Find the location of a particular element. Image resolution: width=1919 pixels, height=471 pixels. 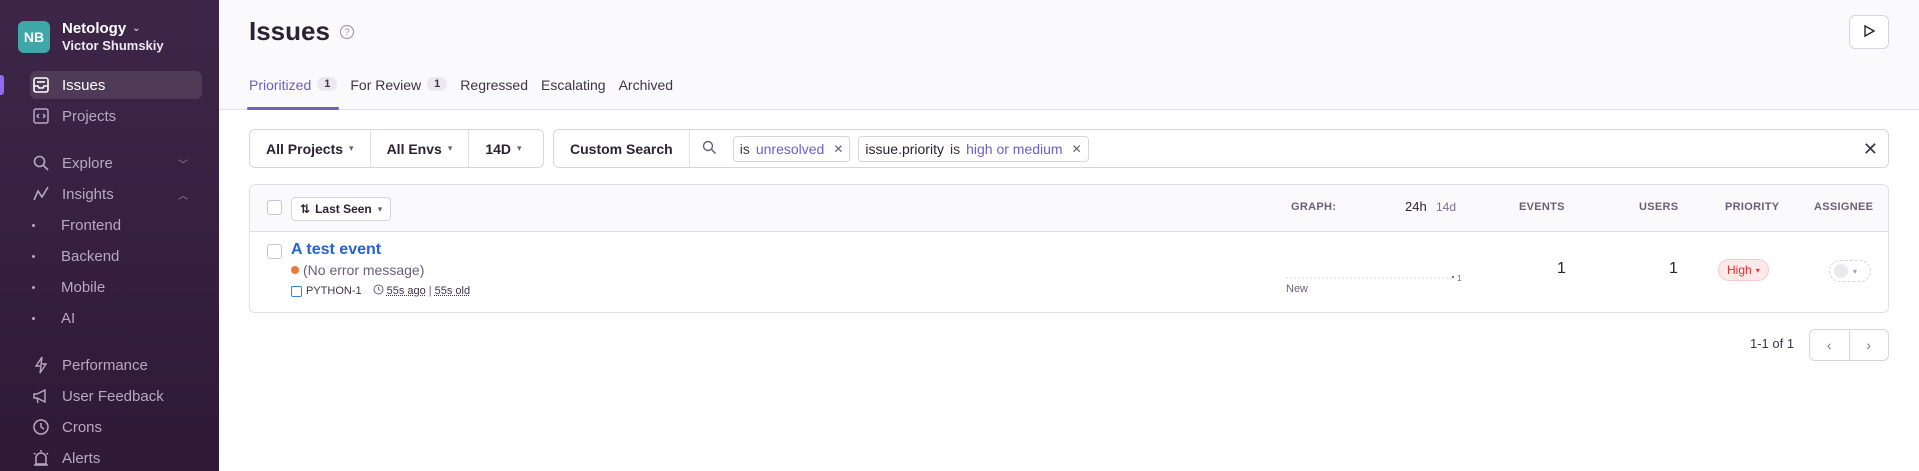

org-switcher: NB Netology ⌄ Victor Shumskiy is located at coordinates (91, 36).